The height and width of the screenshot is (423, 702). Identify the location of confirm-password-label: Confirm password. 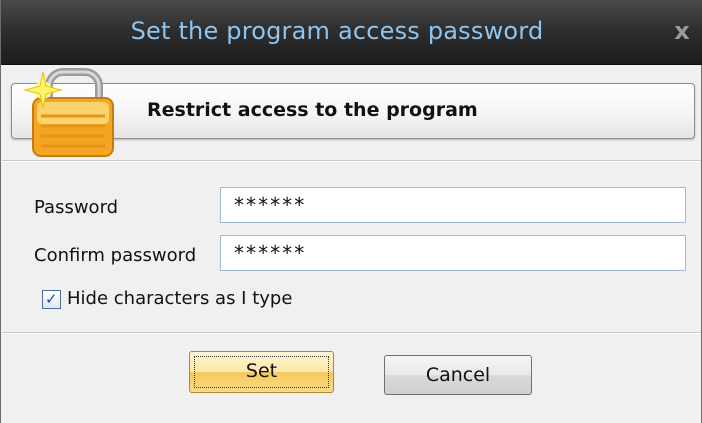
(115, 255).